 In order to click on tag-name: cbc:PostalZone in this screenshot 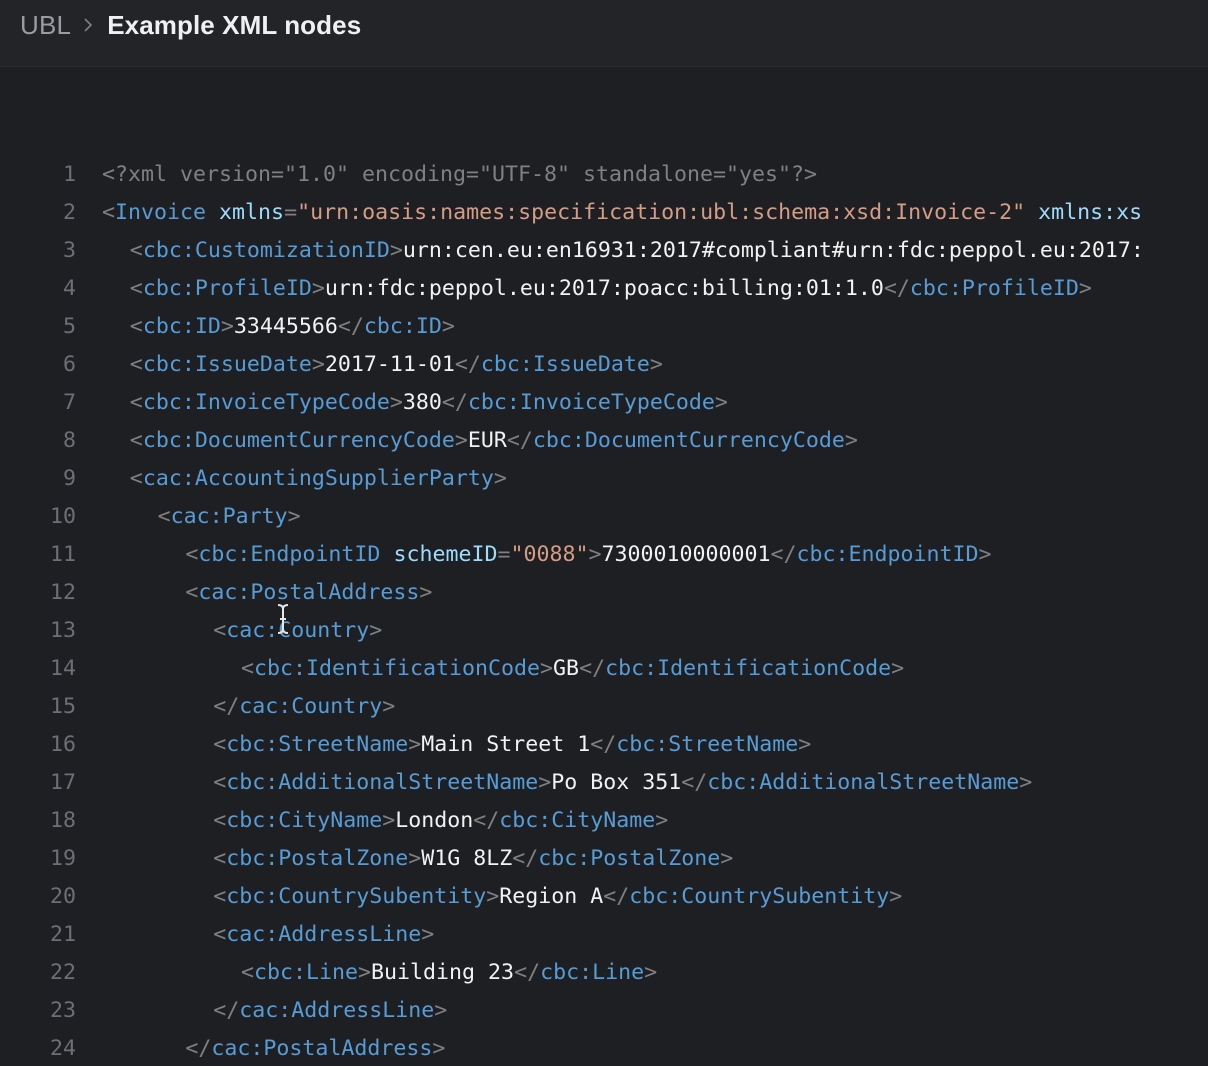, I will do `click(629, 858)`.